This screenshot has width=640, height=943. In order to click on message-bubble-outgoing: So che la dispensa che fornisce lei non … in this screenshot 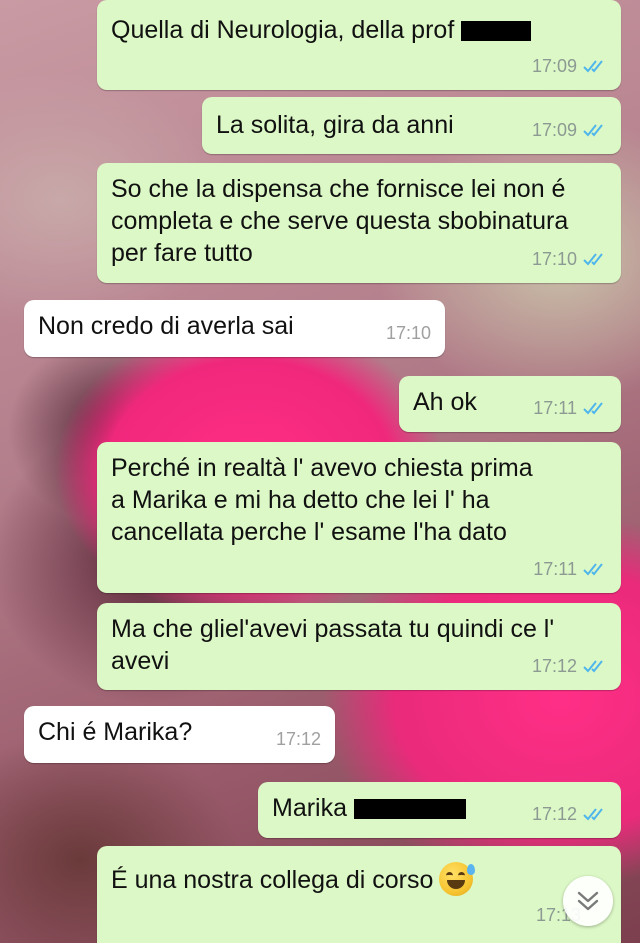, I will do `click(359, 223)`.